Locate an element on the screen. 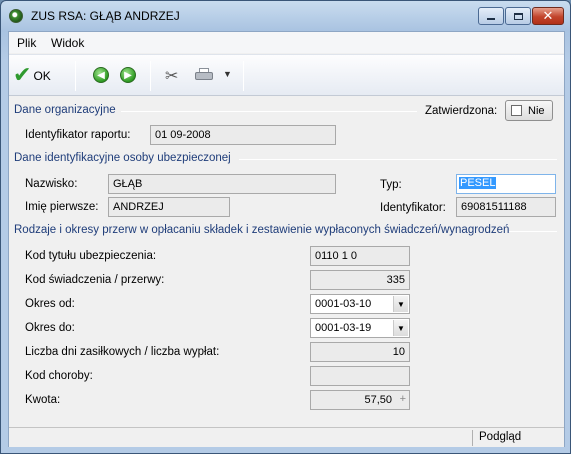 The width and height of the screenshot is (571, 454). window-title: ZUS RSA: GŁĄB ANDRZEJ is located at coordinates (105, 16).